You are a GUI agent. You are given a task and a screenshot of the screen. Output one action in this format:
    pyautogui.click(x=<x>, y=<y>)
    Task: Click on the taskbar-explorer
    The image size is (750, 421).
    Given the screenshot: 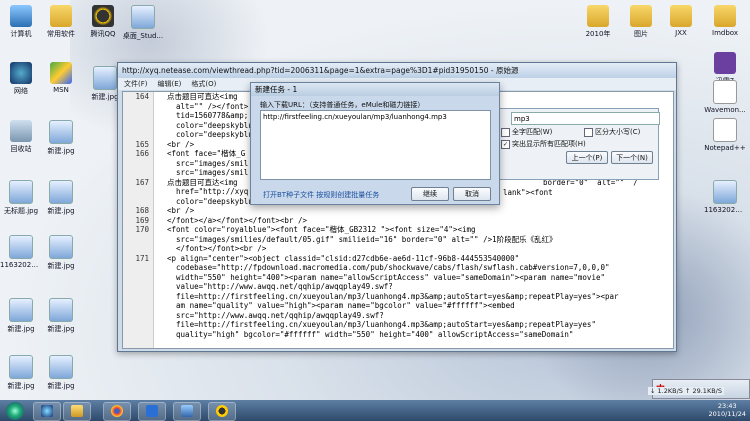 What is the action you would take?
    pyautogui.click(x=77, y=411)
    